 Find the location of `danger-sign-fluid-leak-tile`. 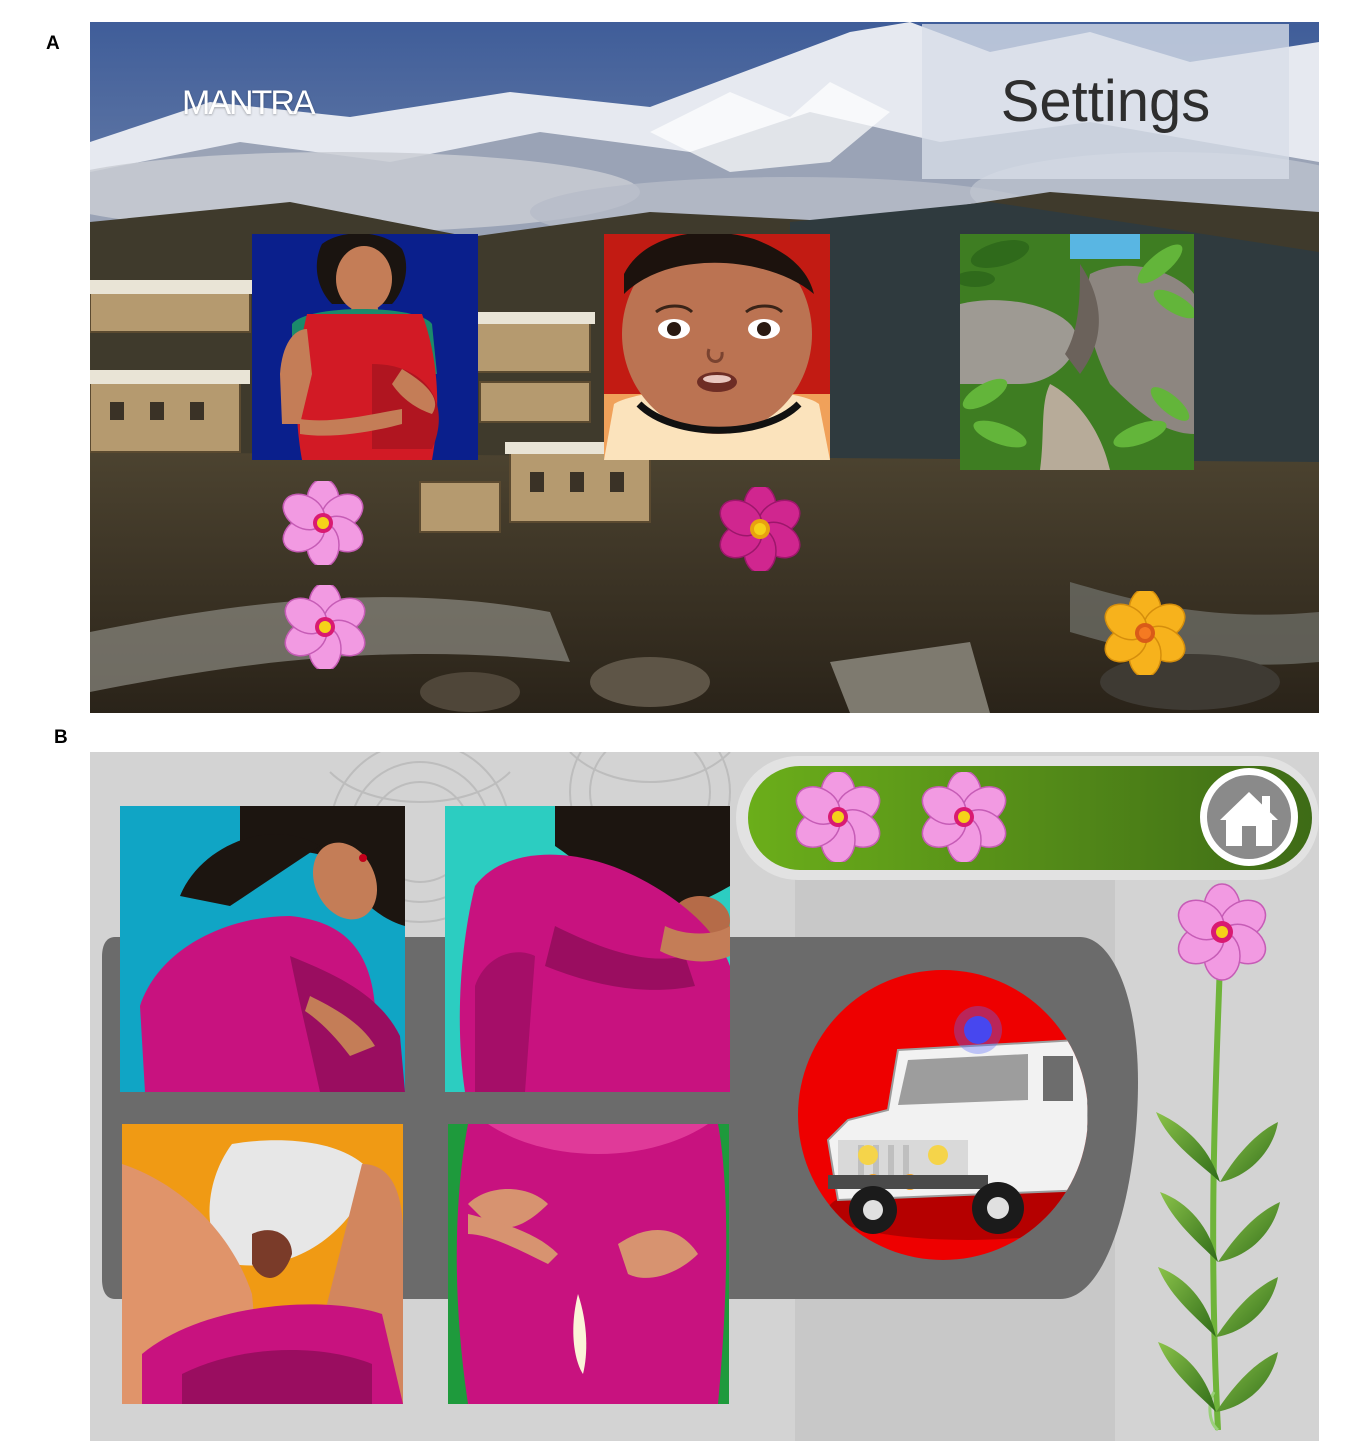

danger-sign-fluid-leak-tile is located at coordinates (588, 1264).